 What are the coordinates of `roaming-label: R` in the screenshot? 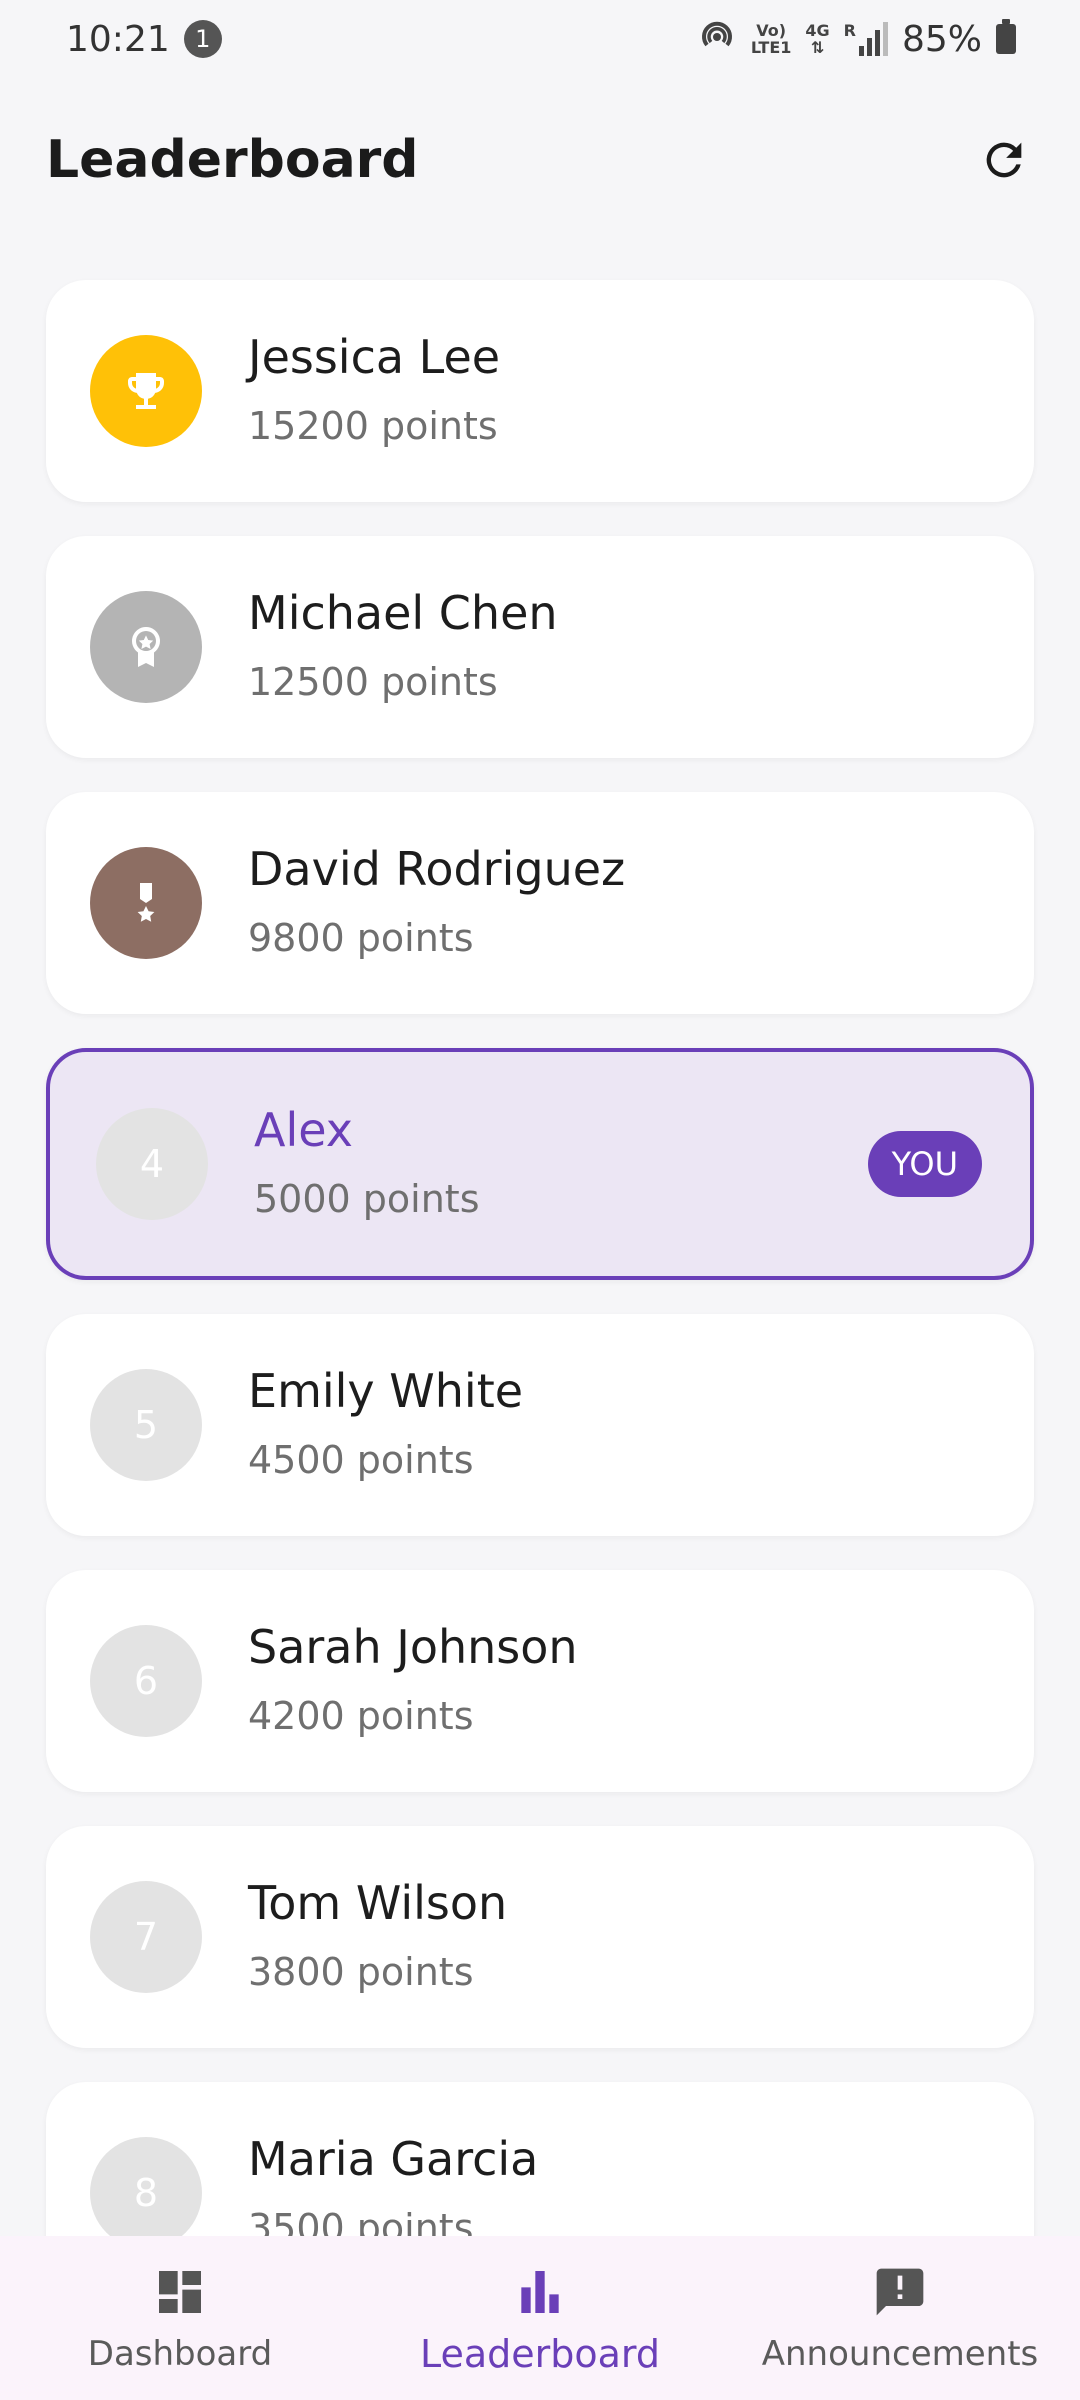 It's located at (849, 30).